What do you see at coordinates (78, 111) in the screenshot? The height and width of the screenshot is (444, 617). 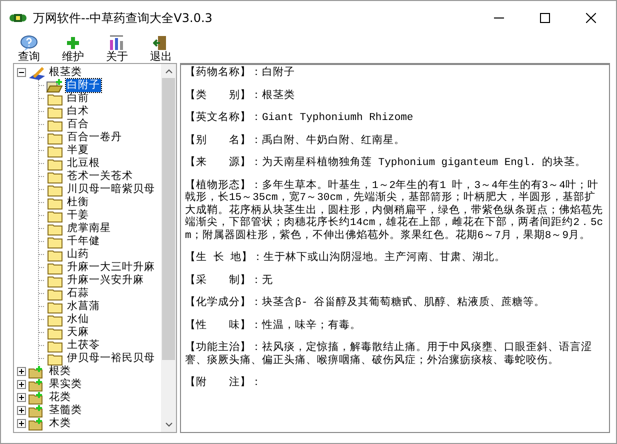 I see `tree-item: 白术` at bounding box center [78, 111].